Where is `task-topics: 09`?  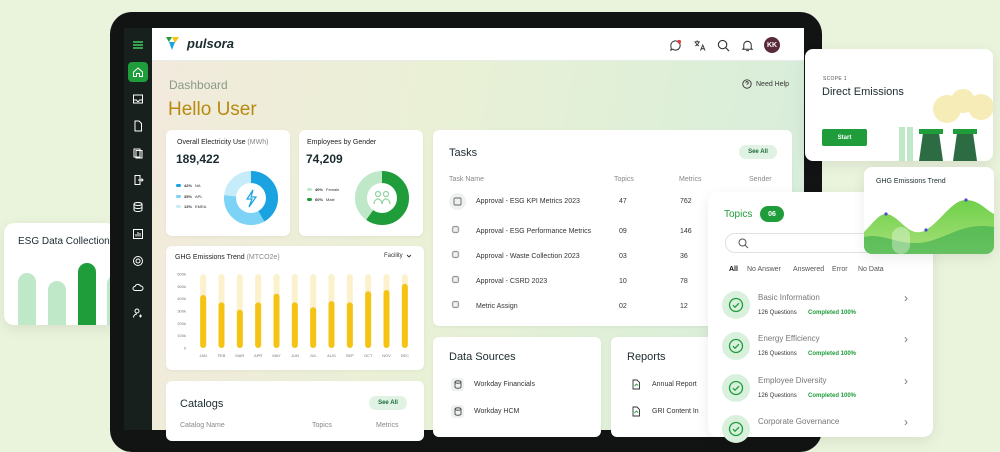
task-topics: 09 is located at coordinates (623, 231).